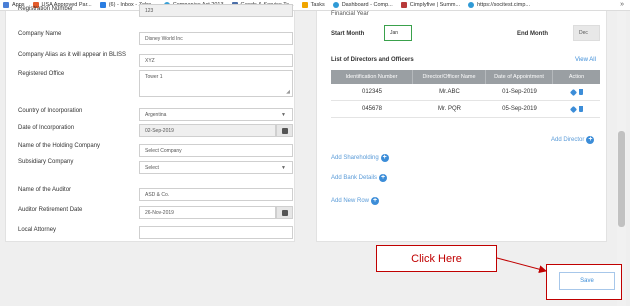 This screenshot has width=630, height=306. Describe the element at coordinates (449, 92) in the screenshot. I see `name-cell: Mr.ABC` at that location.